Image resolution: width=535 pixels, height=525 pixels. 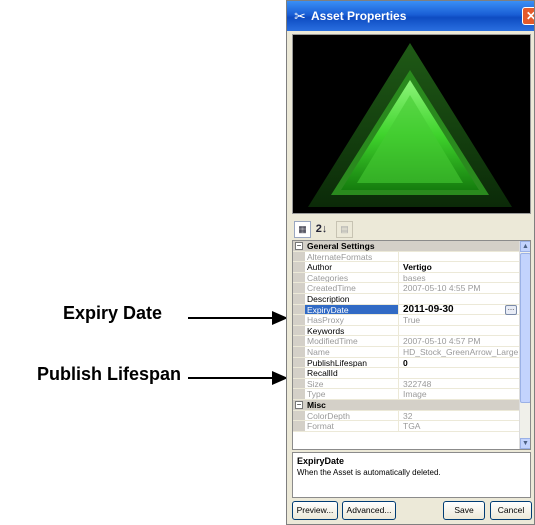 I want to click on vertical-scrollbar: ▲ ▼, so click(x=524, y=345).